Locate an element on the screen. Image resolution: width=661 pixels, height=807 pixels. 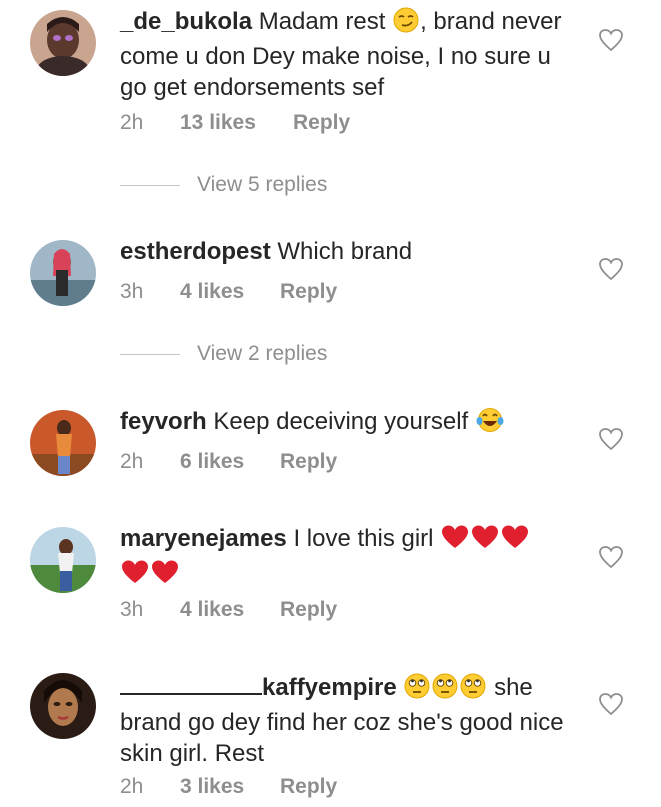
comment-username: maryenejames is located at coordinates (203, 538).